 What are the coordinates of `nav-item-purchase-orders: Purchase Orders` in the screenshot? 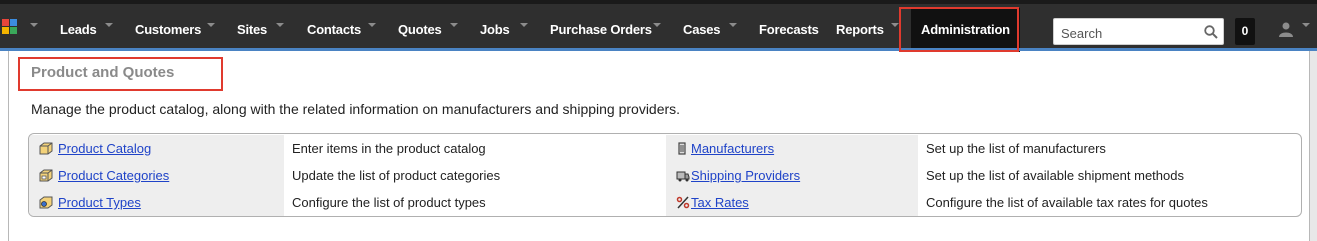 It's located at (601, 30).